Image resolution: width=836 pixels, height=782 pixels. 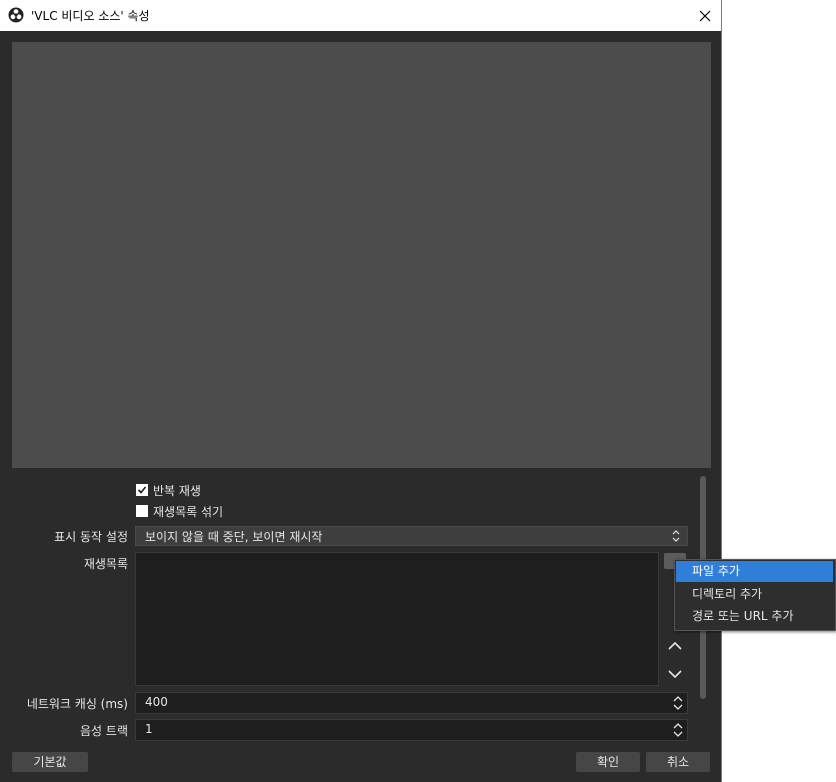 I want to click on window-title: 'VLC 비디오 소스' 속성, so click(x=90, y=16).